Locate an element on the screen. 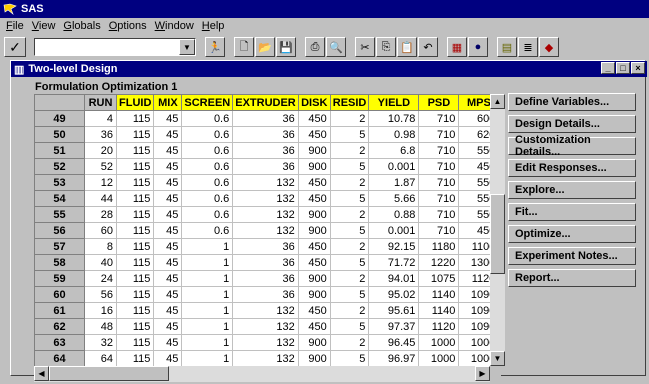 This screenshot has width=649, height=384. cell-run: 60 is located at coordinates (100, 230).